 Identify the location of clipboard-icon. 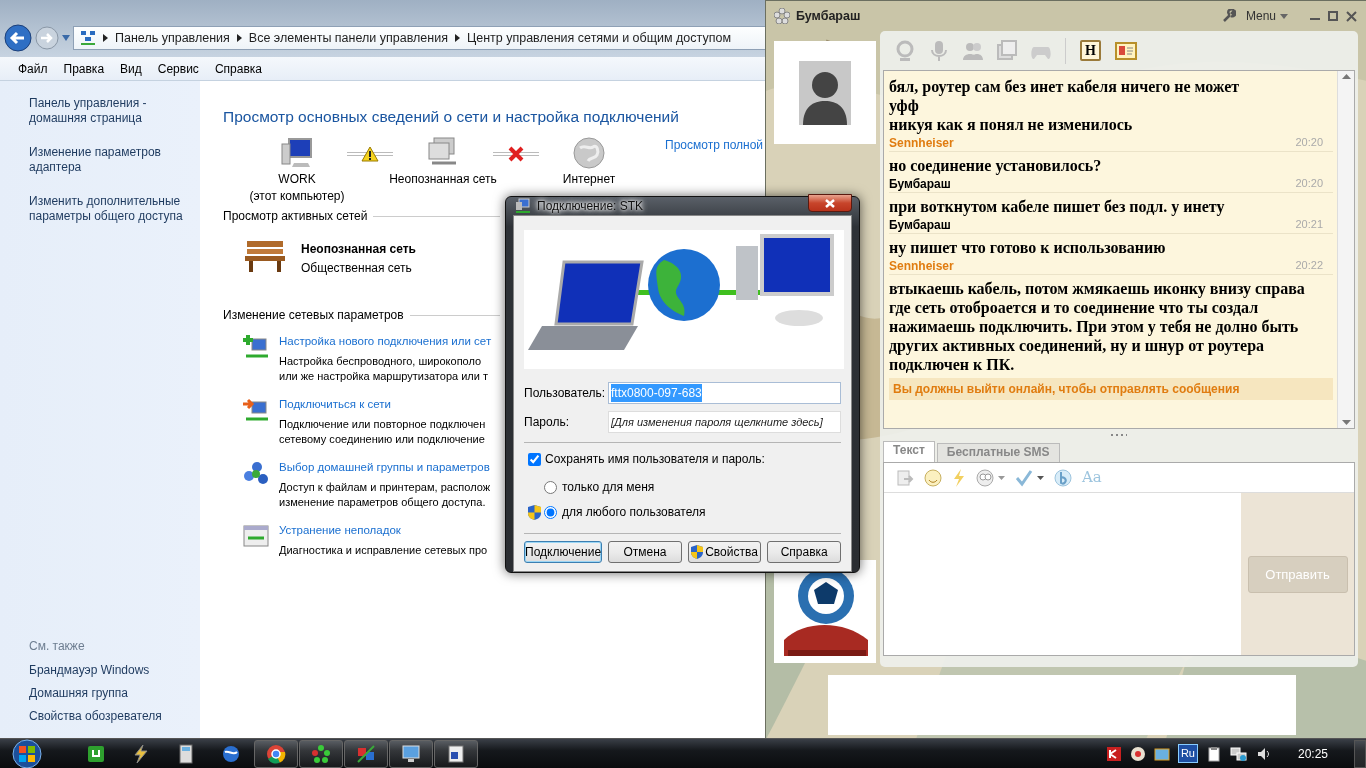
(1213, 753).